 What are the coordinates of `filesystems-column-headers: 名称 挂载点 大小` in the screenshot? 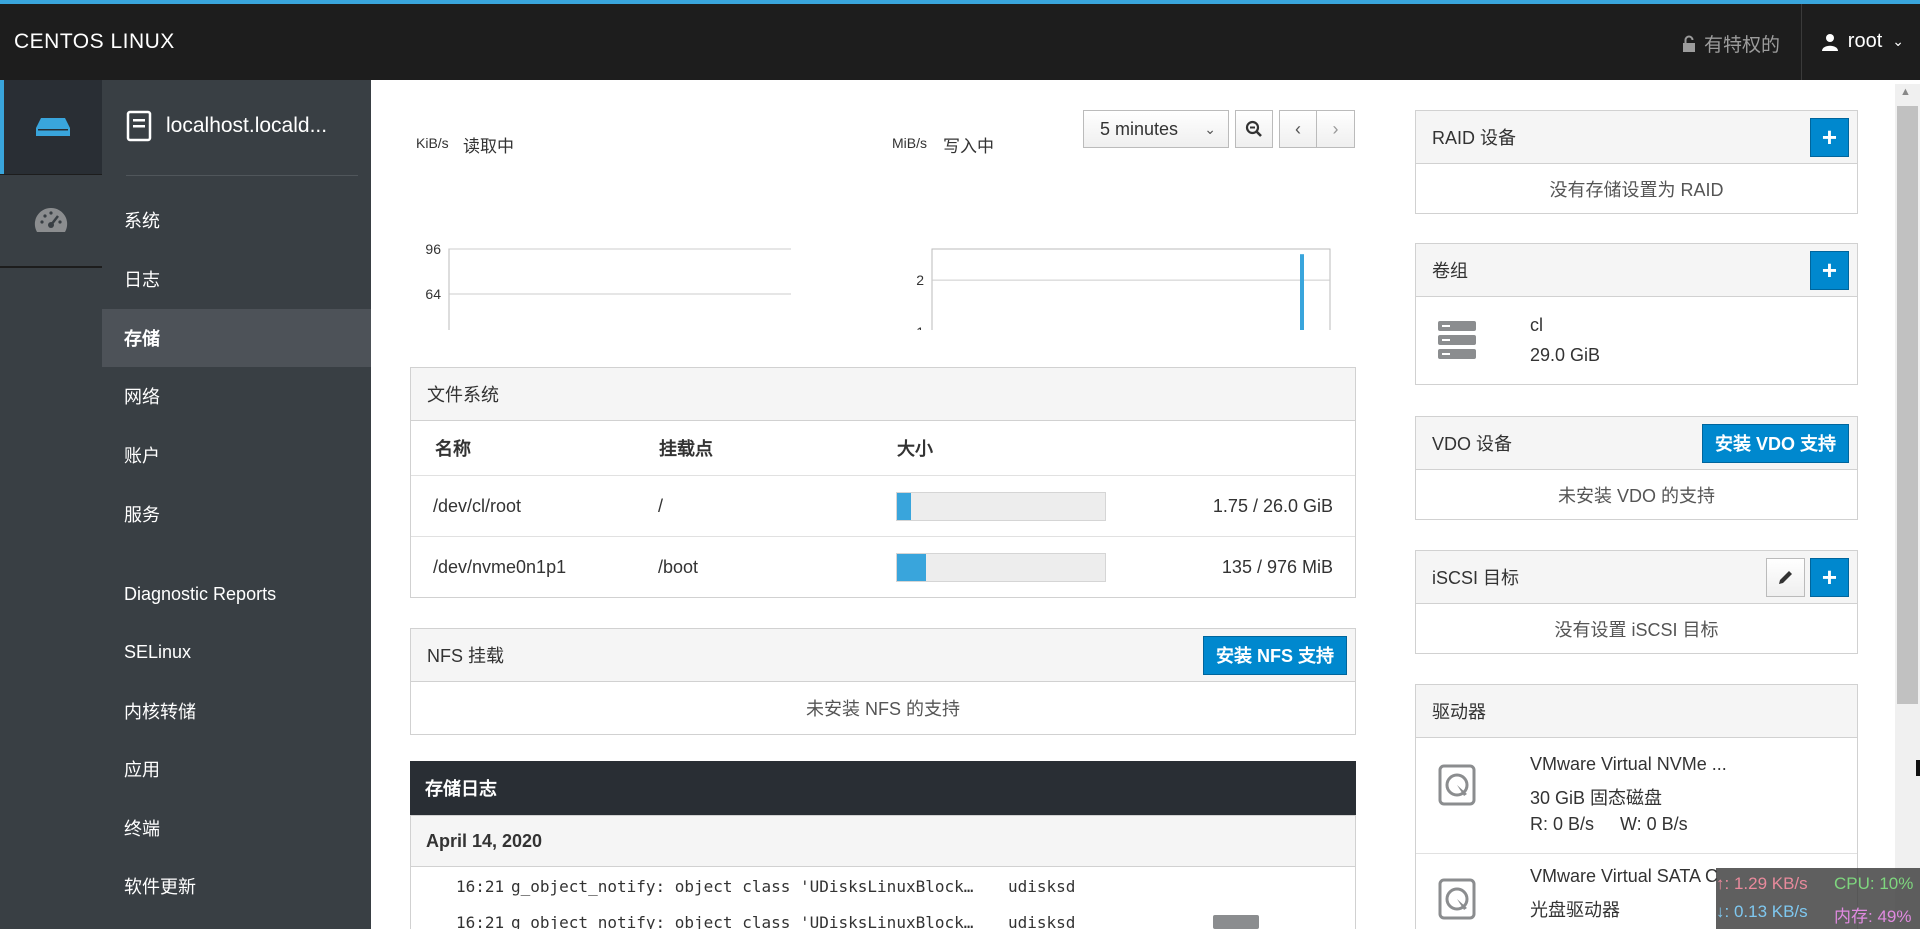 It's located at (883, 448).